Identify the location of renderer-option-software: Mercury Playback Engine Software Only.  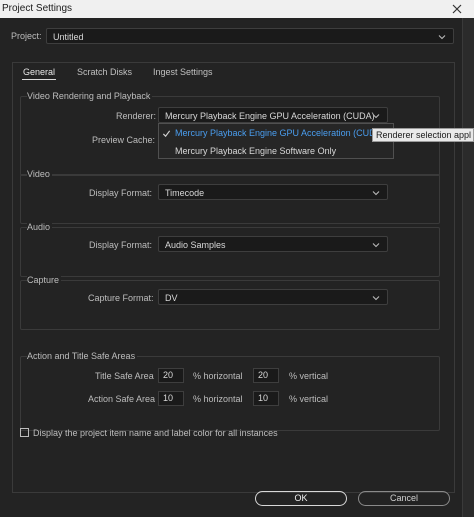
(255, 151).